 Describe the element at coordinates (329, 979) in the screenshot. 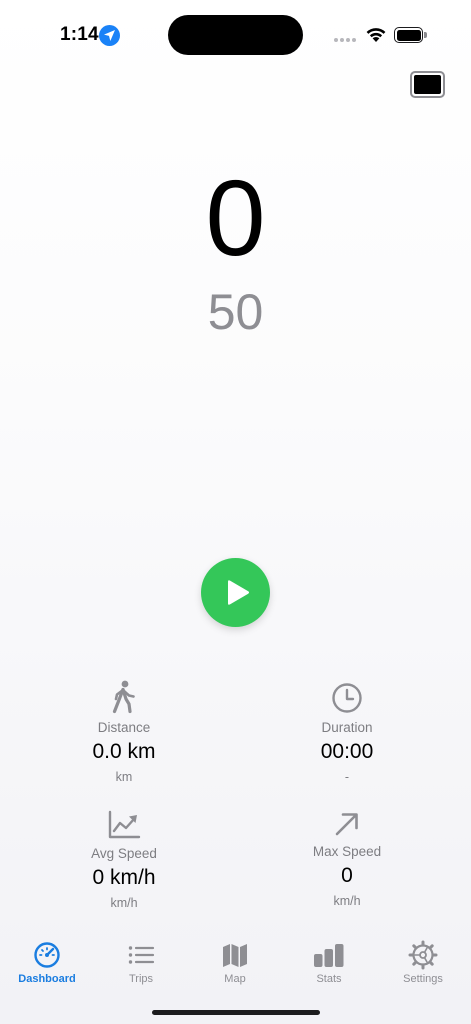

I see `tab-stats-label: Stats` at that location.